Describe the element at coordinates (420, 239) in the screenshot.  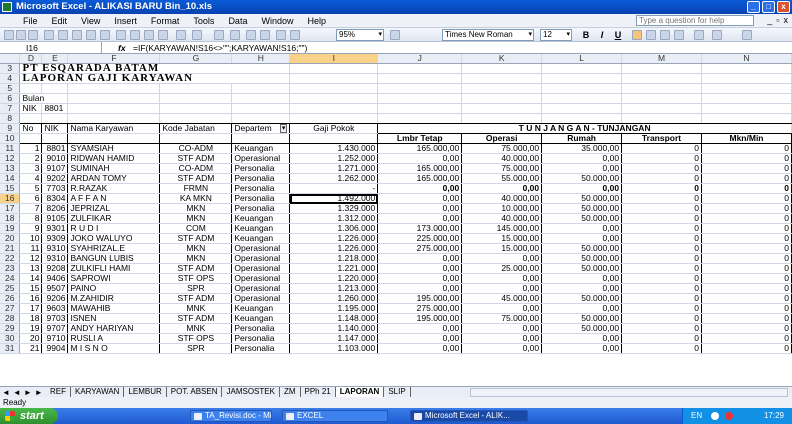
I see `cell-lembur: 225.000,00` at that location.